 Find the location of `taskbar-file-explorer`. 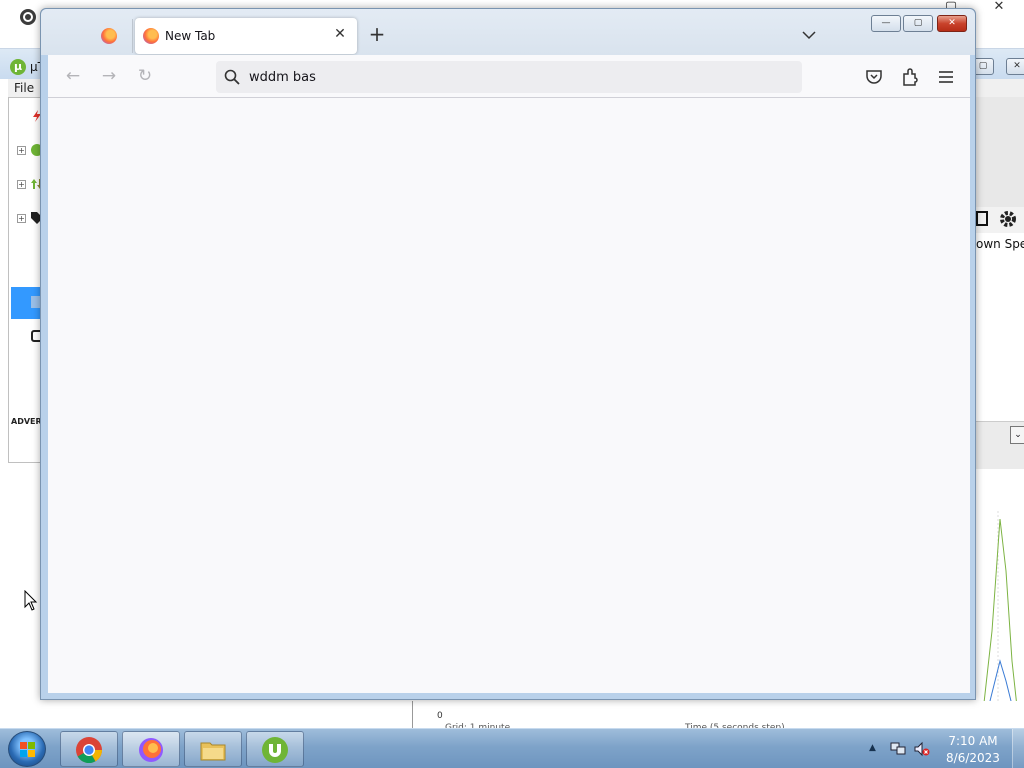

taskbar-file-explorer is located at coordinates (213, 749).